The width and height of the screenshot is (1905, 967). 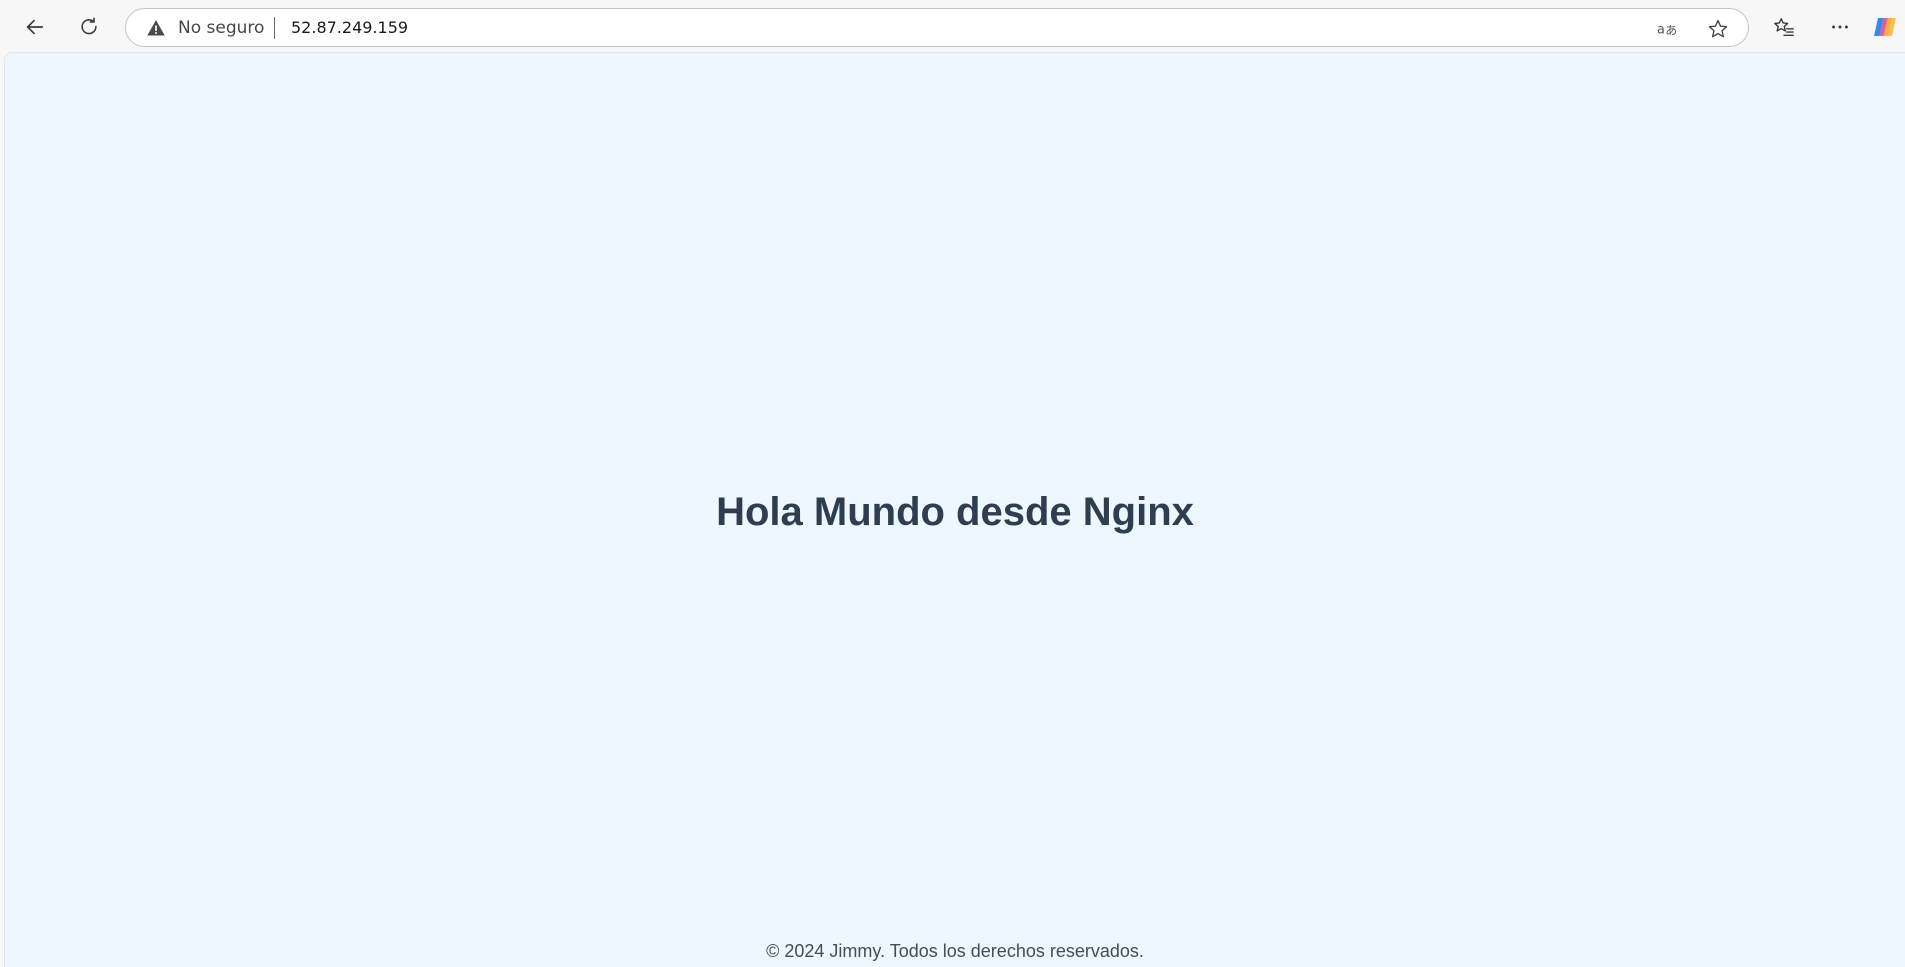 I want to click on back-button, so click(x=35, y=27).